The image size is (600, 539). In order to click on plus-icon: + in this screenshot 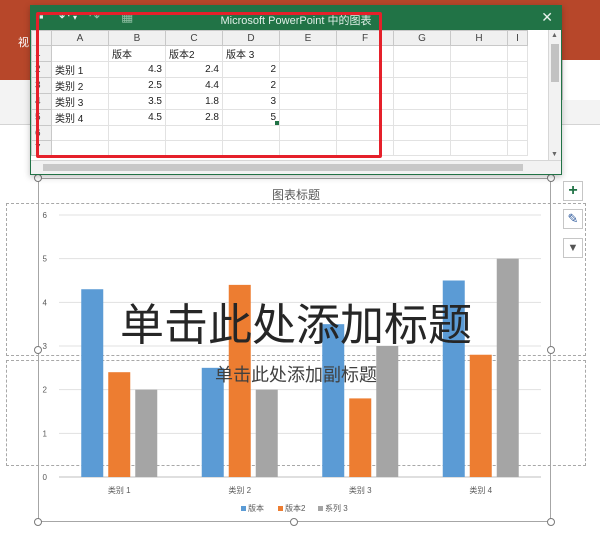, I will do `click(573, 190)`.